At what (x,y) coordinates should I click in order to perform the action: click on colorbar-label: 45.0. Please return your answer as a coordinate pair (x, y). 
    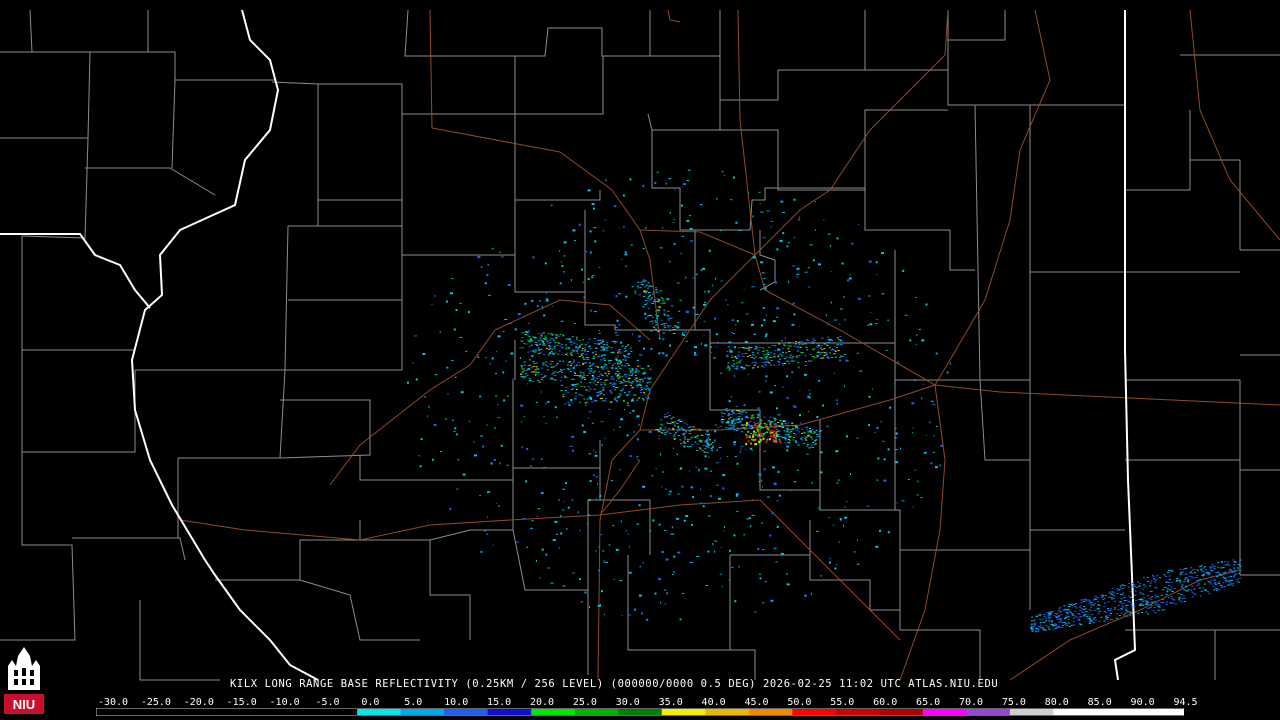
    Looking at the image, I should click on (756, 702).